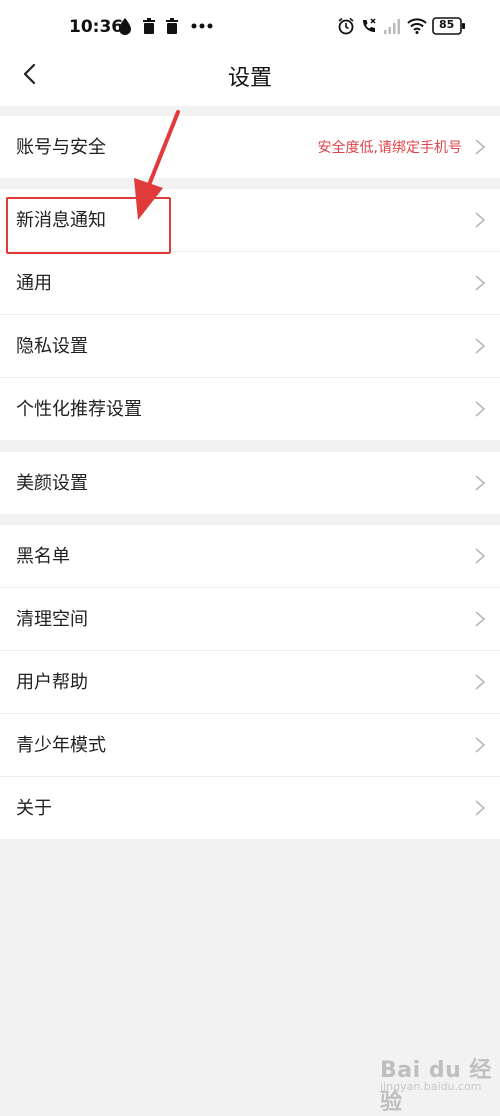  Describe the element at coordinates (88, 225) in the screenshot. I see `annotation-highlight-box` at that location.